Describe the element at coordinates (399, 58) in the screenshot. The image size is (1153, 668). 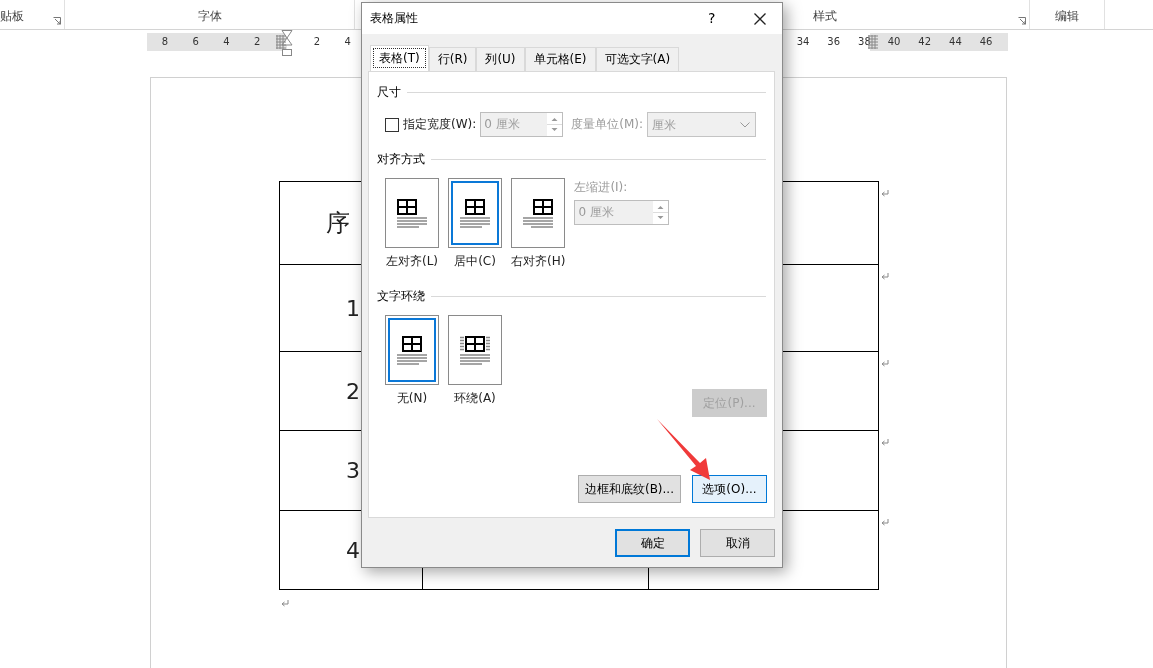
I see `tab: 表格(T)` at that location.